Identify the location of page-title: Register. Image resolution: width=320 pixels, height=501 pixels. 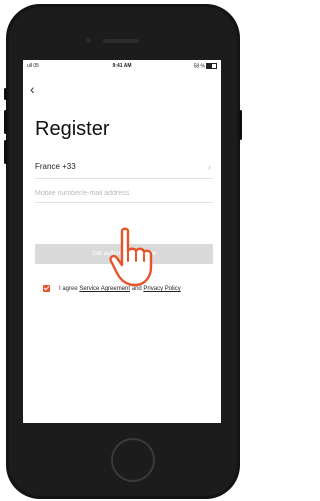
(72, 129).